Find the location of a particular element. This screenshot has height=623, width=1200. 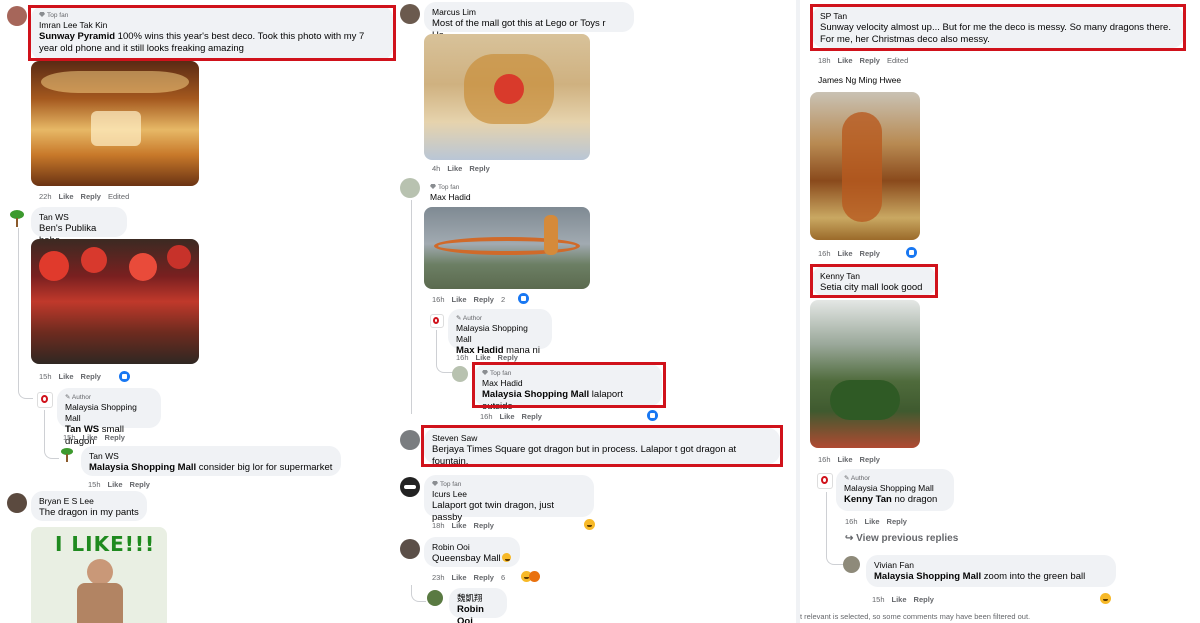

view-previous-replies-link: ↪ View previous replies is located at coordinates (901, 538).